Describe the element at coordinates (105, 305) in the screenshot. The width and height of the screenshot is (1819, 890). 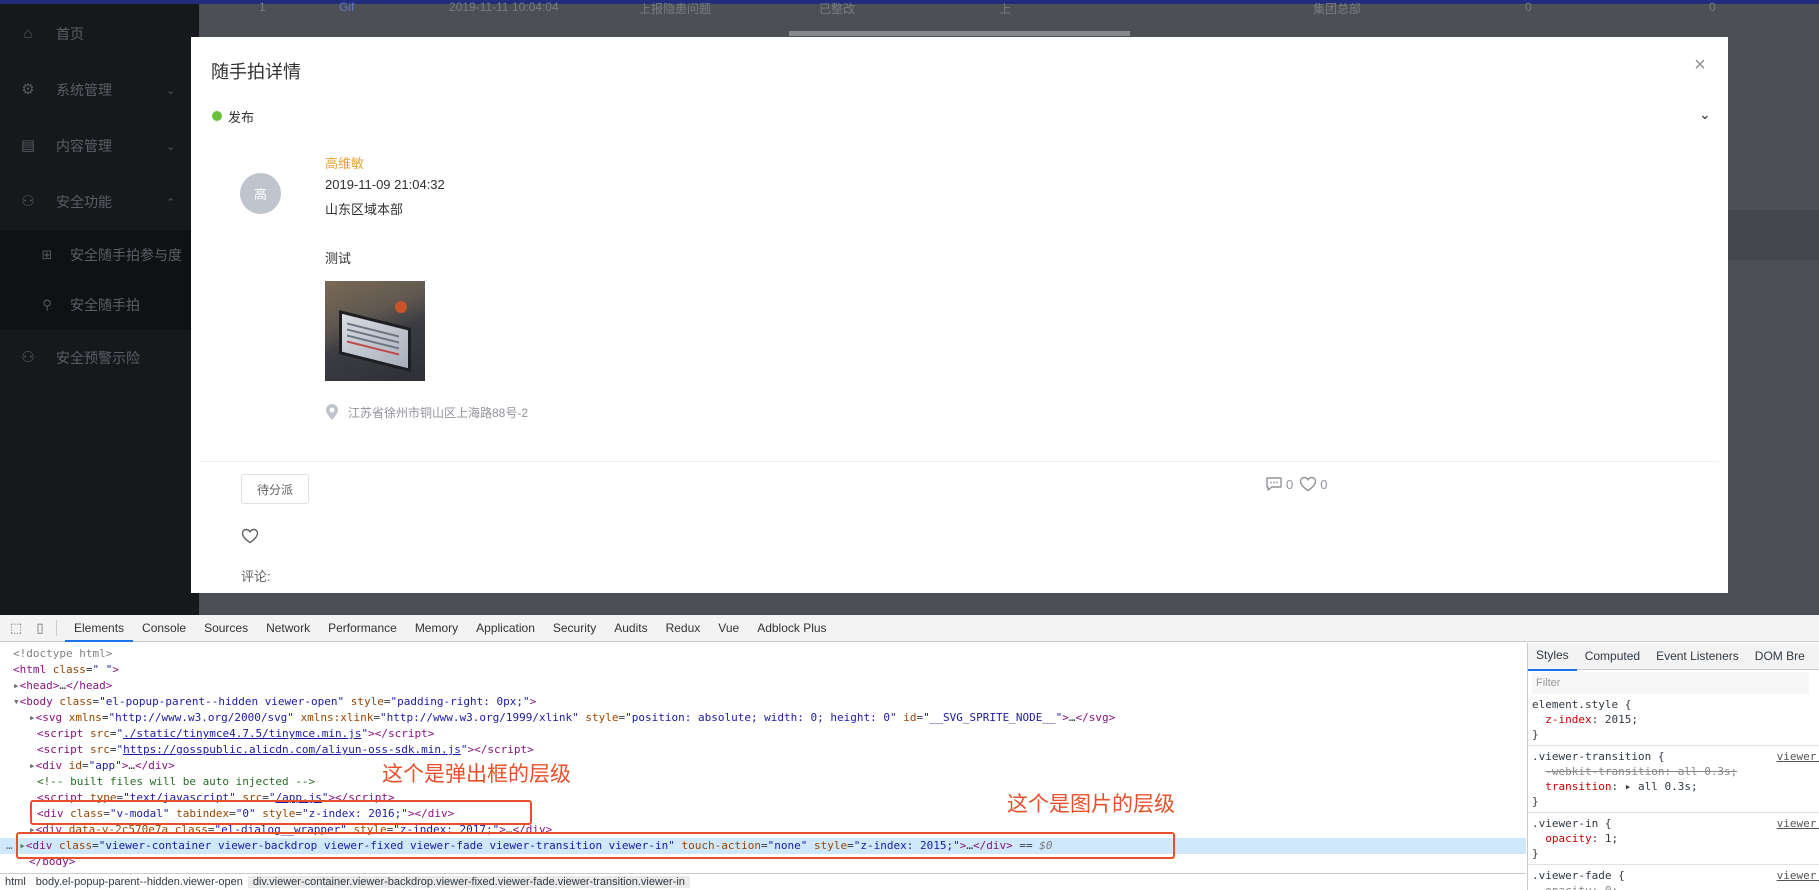
I see `sidebar-subitem-label: 安全随手拍` at that location.